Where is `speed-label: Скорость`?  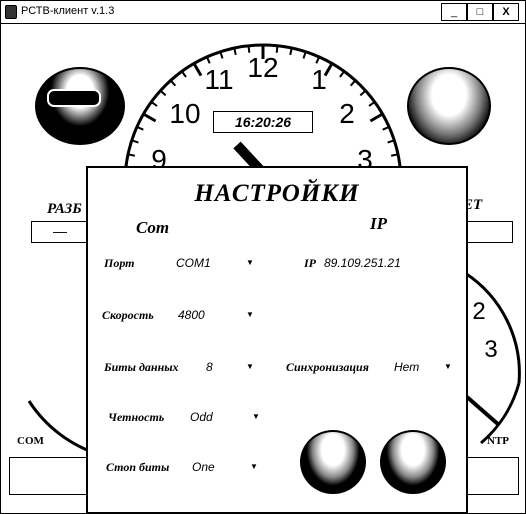 speed-label: Скорость is located at coordinates (128, 315).